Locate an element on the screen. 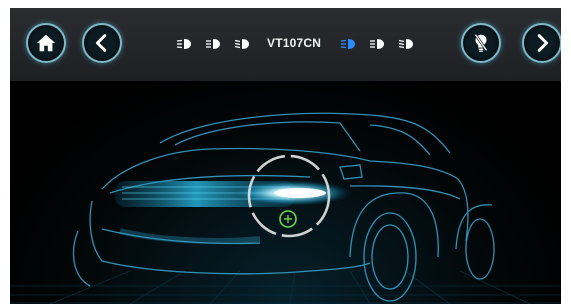 This screenshot has height=304, width=571. chevron-right-icon is located at coordinates (543, 43).